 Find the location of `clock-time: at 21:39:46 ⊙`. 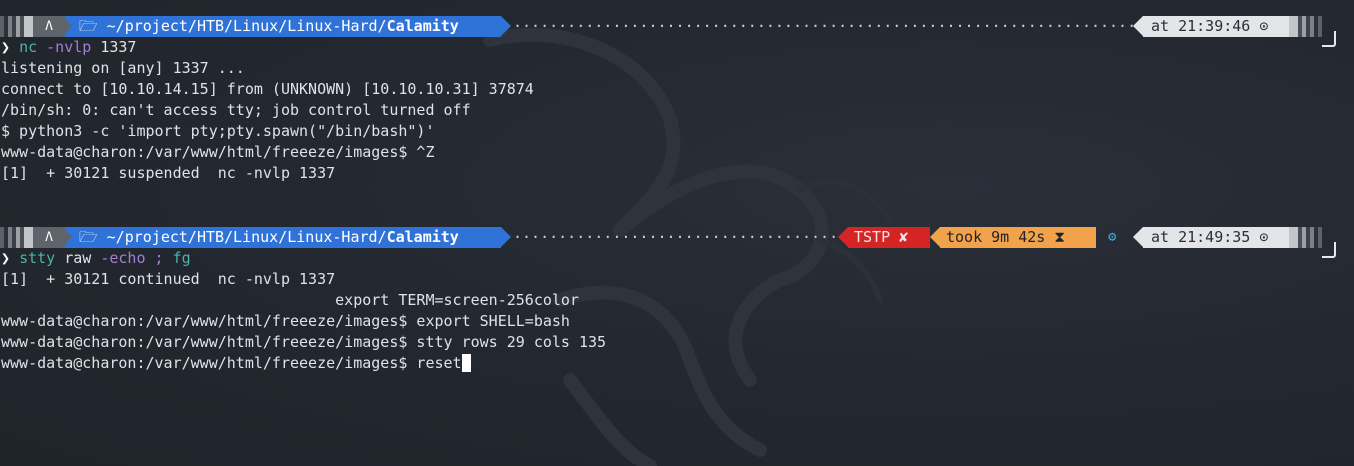

clock-time: at 21:39:46 ⊙ is located at coordinates (1210, 26).